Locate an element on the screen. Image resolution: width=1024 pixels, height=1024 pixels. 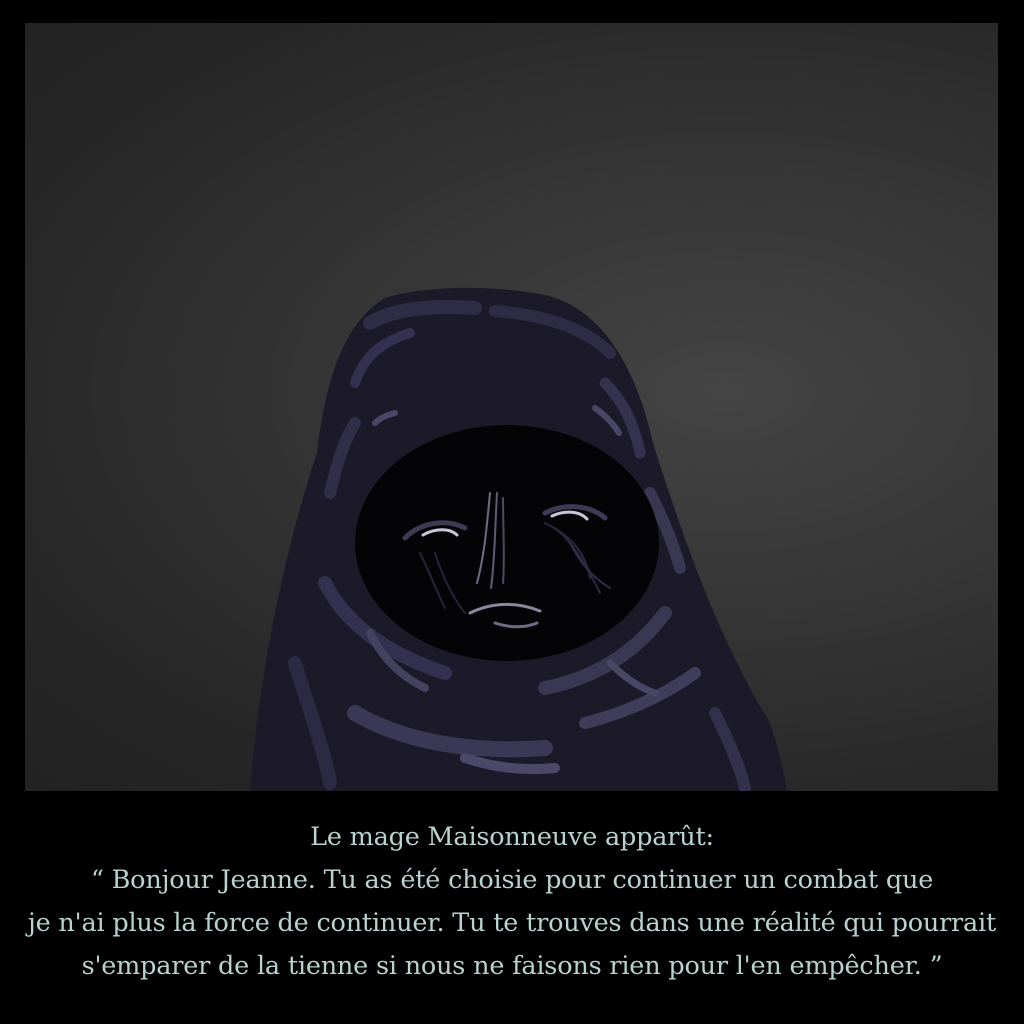
dialogue-line-speaker: Le mage Maisonneuve apparût: is located at coordinates (512, 837).